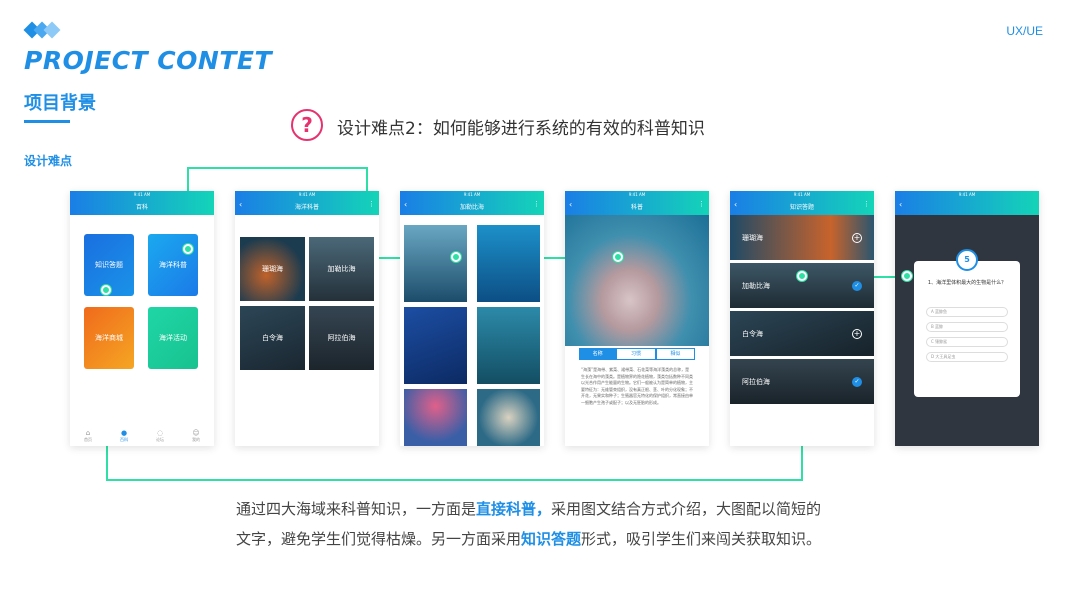  Describe the element at coordinates (48, 161) in the screenshot. I see `sub-title: 设计难点` at that location.